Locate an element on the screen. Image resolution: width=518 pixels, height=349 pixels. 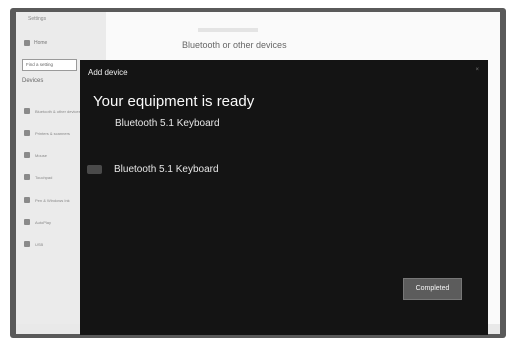
sidebar-item-pen: Pen & Windows Ink is located at coordinates (47, 200).